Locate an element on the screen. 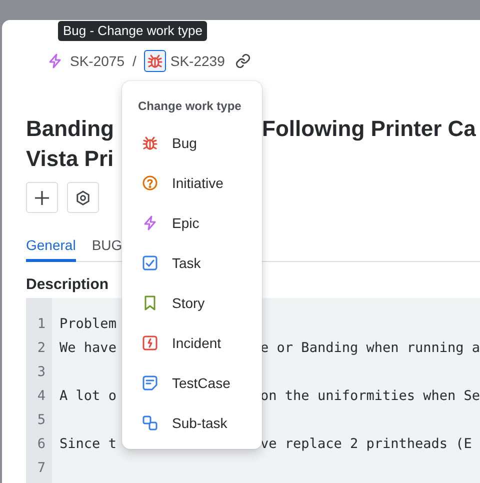 The width and height of the screenshot is (480, 483). menu-item: TestCase is located at coordinates (192, 383).